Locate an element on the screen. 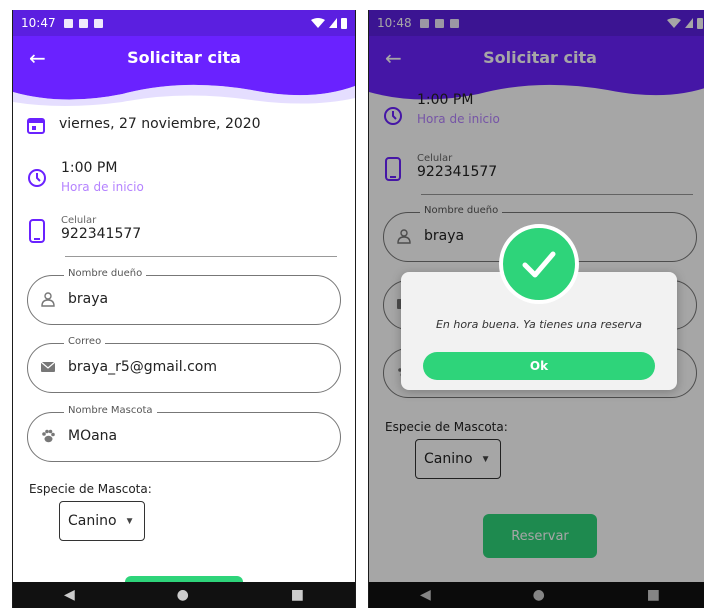 This screenshot has height=608, width=704. checkmark-icon is located at coordinates (539, 264).